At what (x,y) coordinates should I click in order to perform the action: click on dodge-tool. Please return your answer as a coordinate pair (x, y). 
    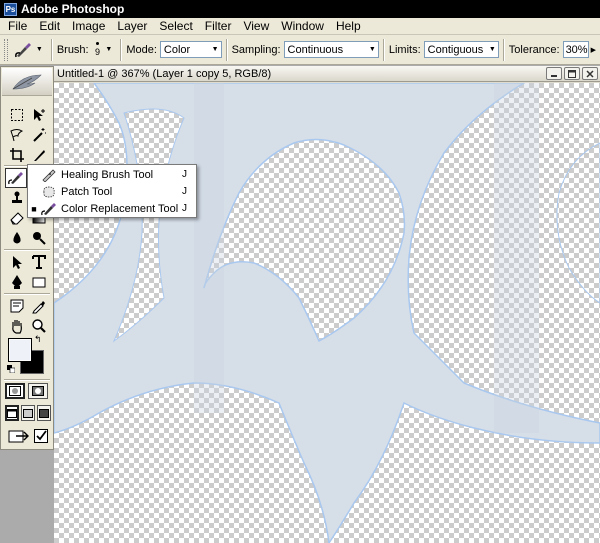
    Looking at the image, I should click on (39, 238).